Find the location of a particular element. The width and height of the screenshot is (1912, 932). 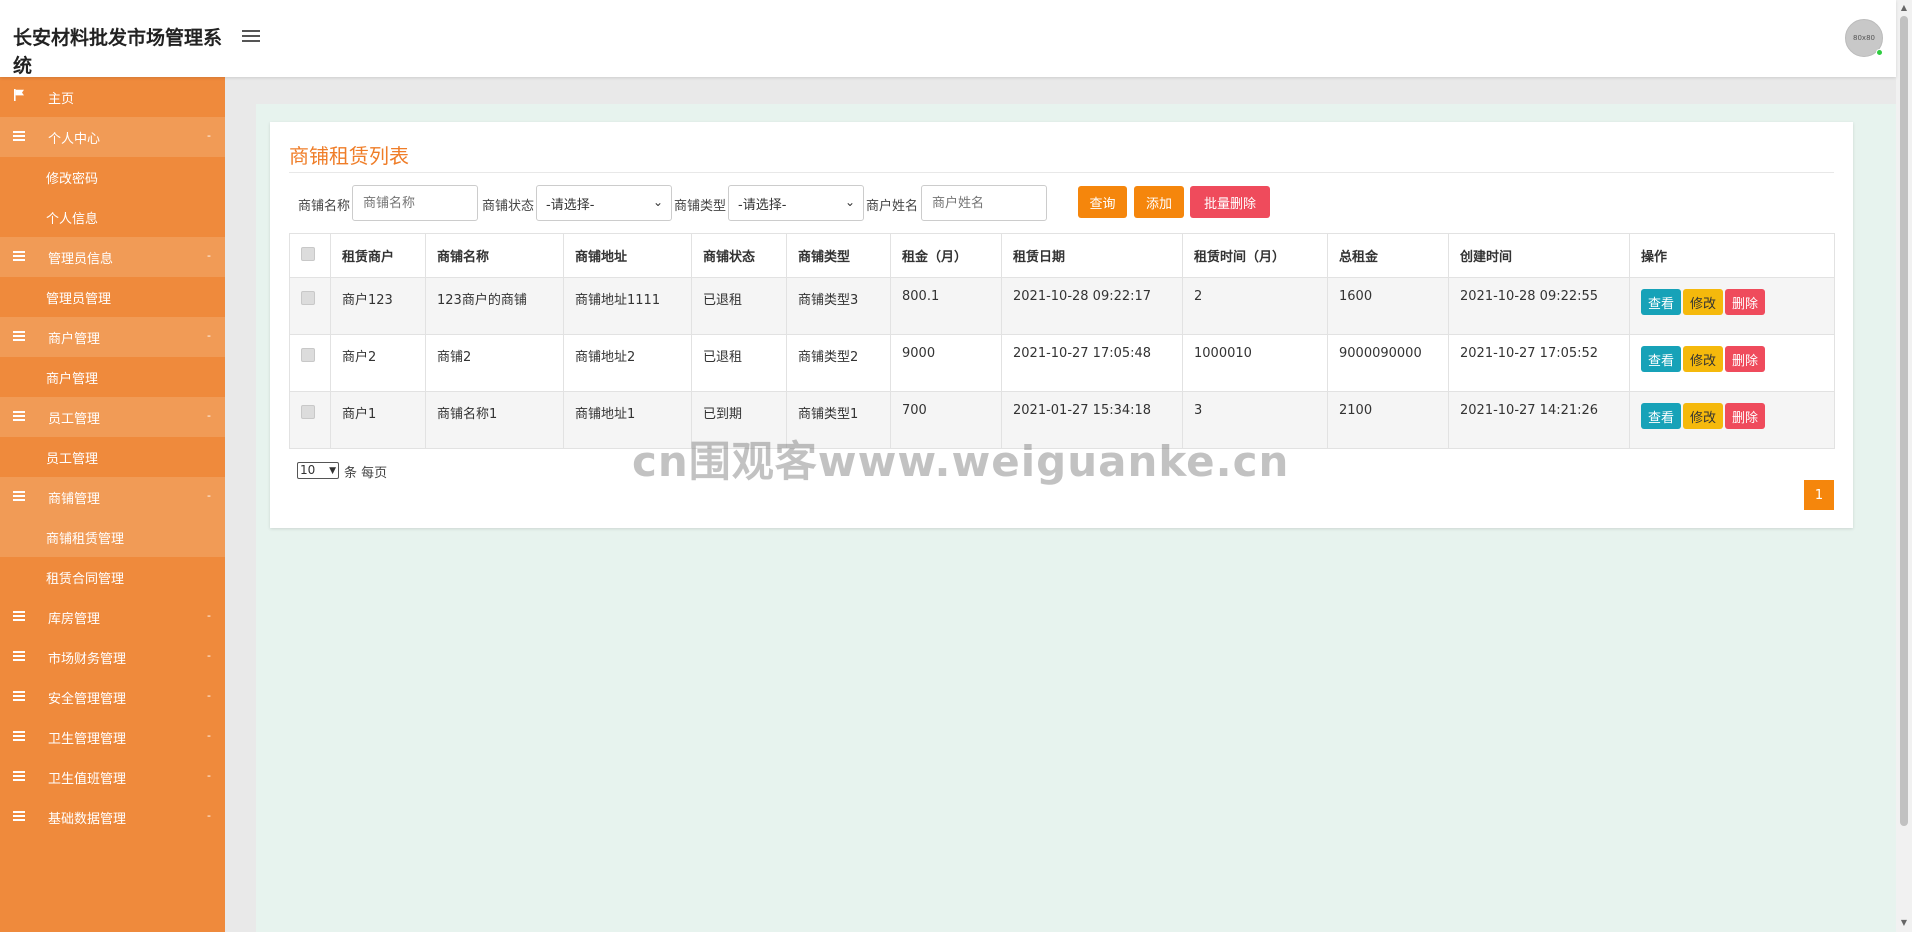

shop-name-input is located at coordinates (415, 203).